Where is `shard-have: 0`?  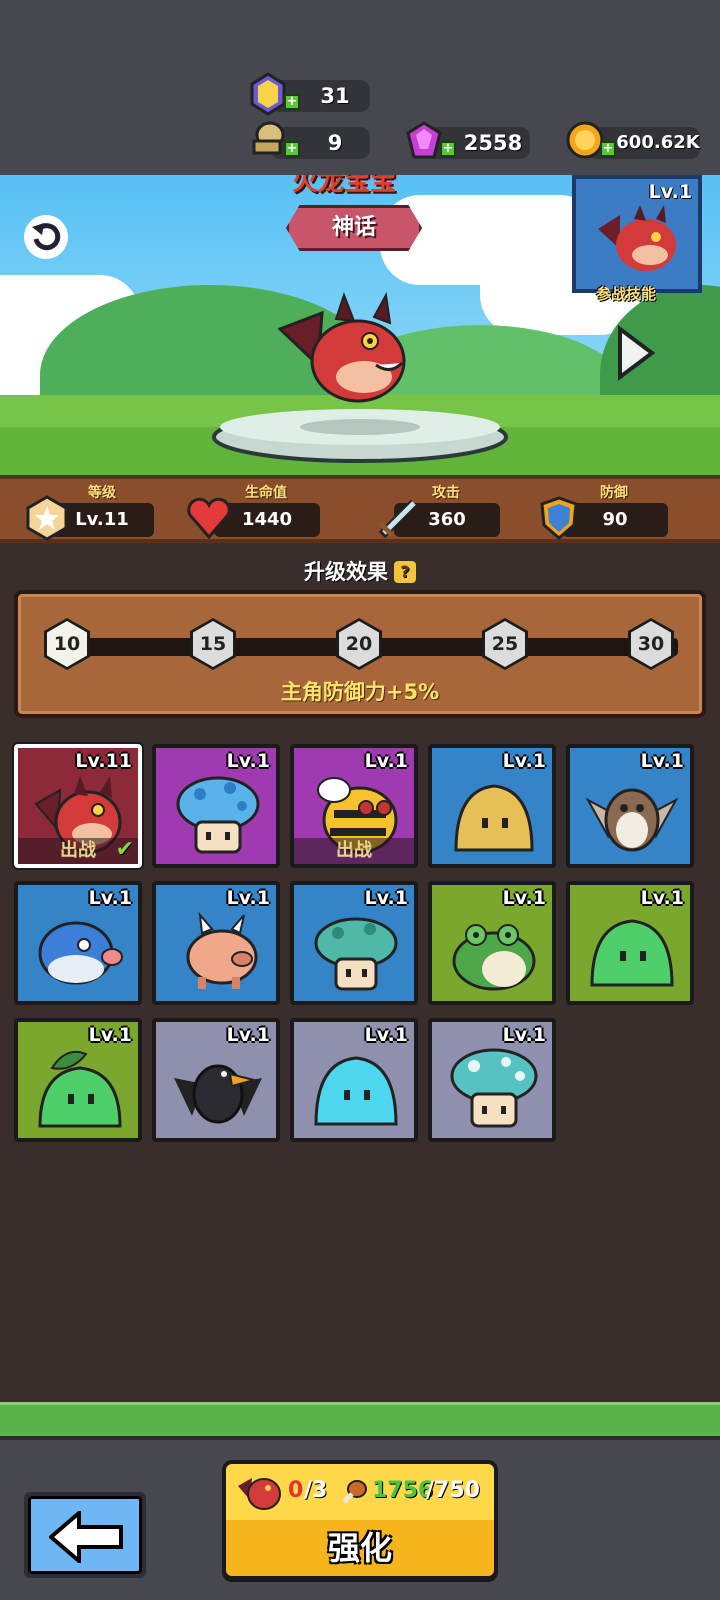 shard-have: 0 is located at coordinates (296, 1490).